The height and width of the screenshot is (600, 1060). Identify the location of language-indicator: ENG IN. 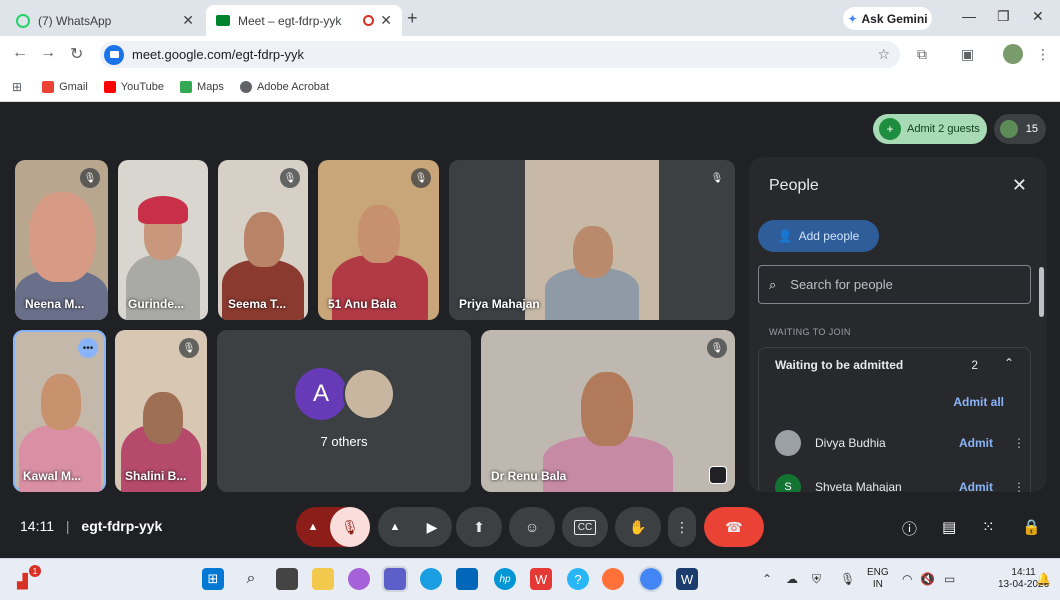
(878, 579).